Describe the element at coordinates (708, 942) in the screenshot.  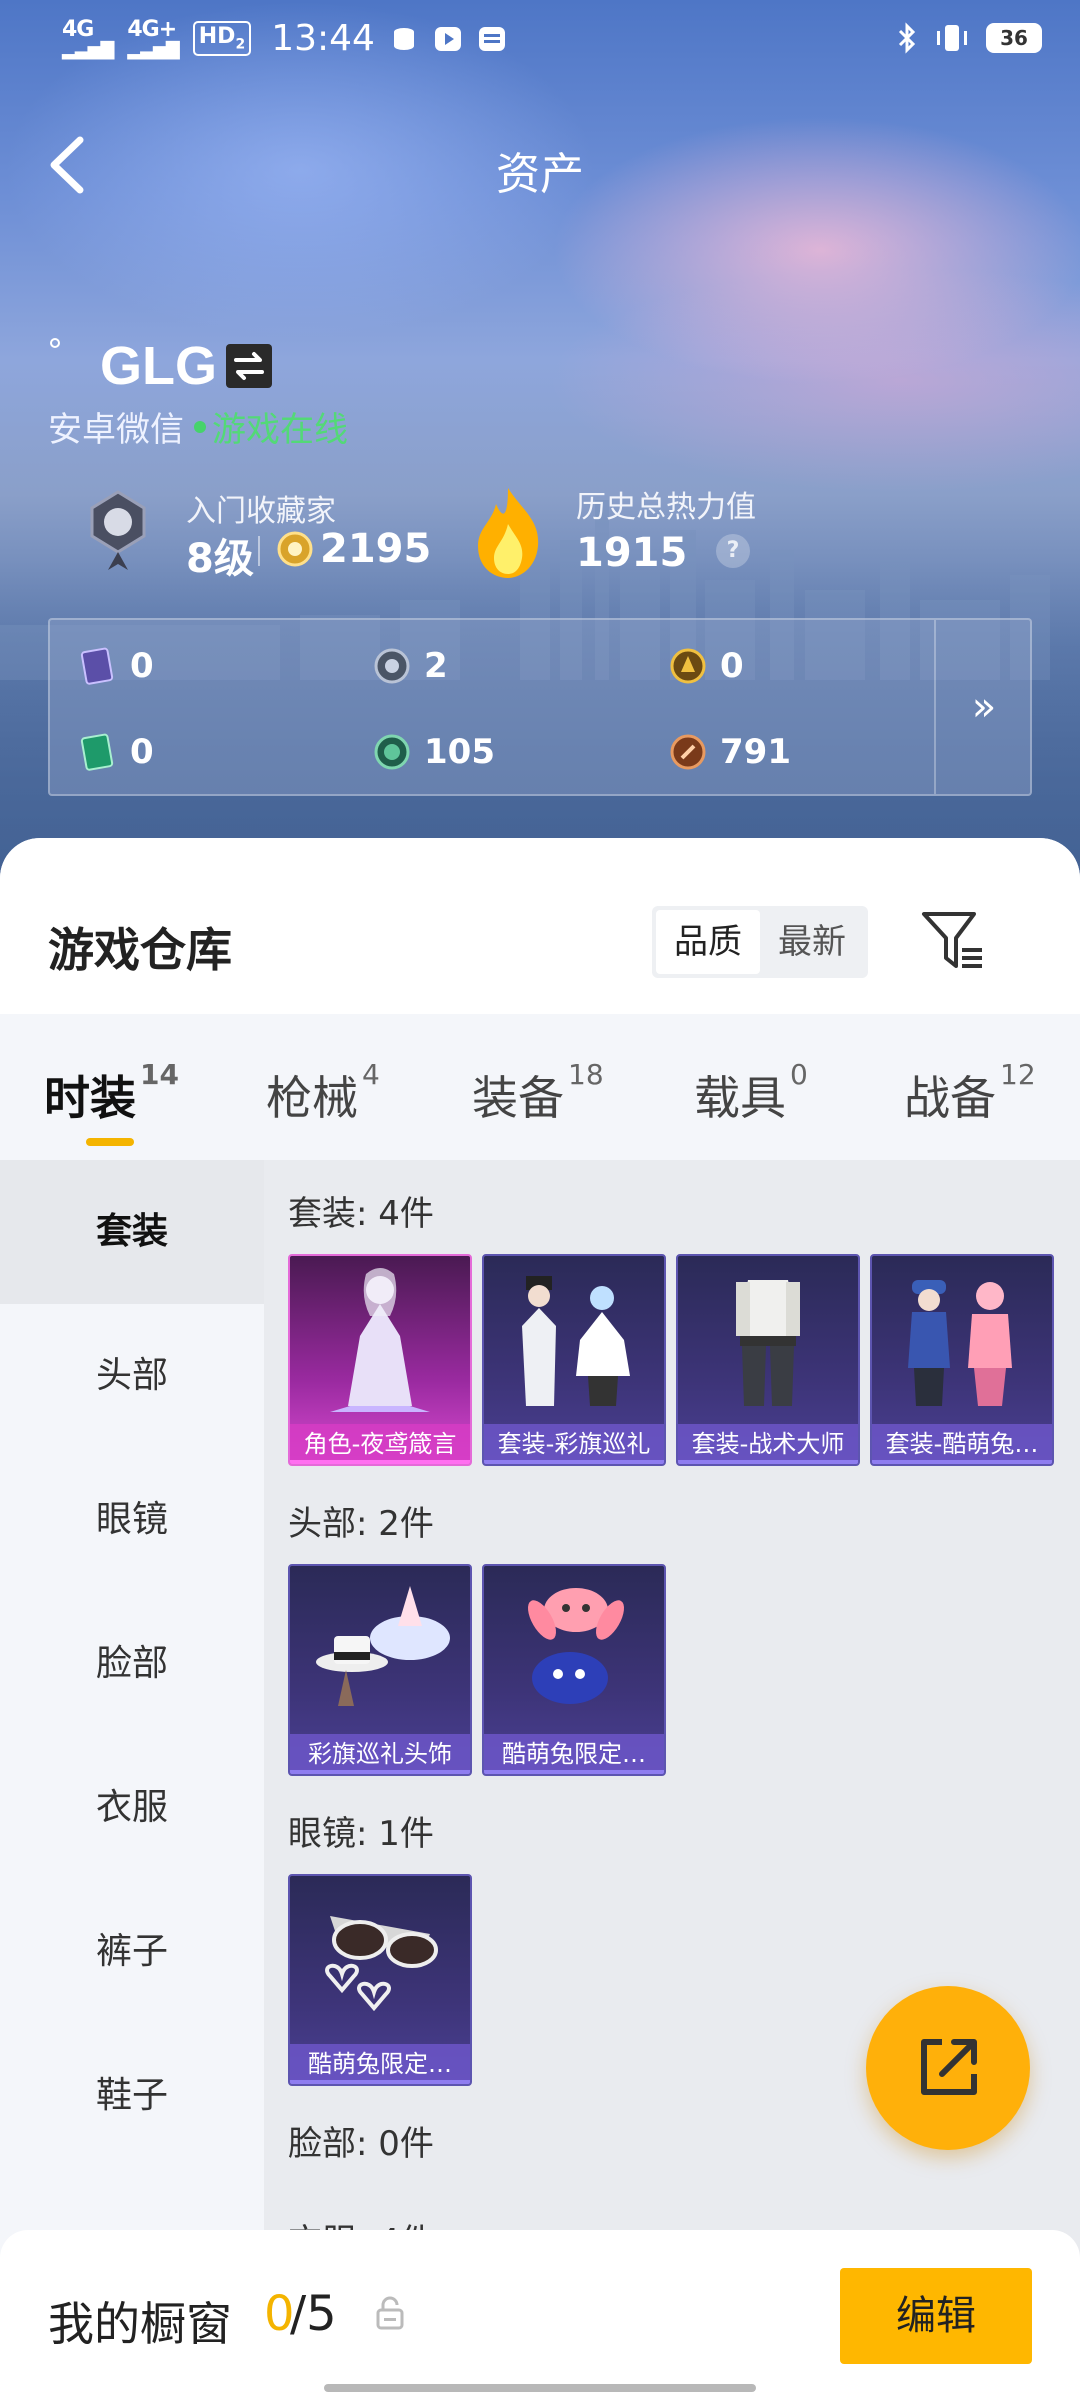
I see `sort-quality-button: 品质` at that location.